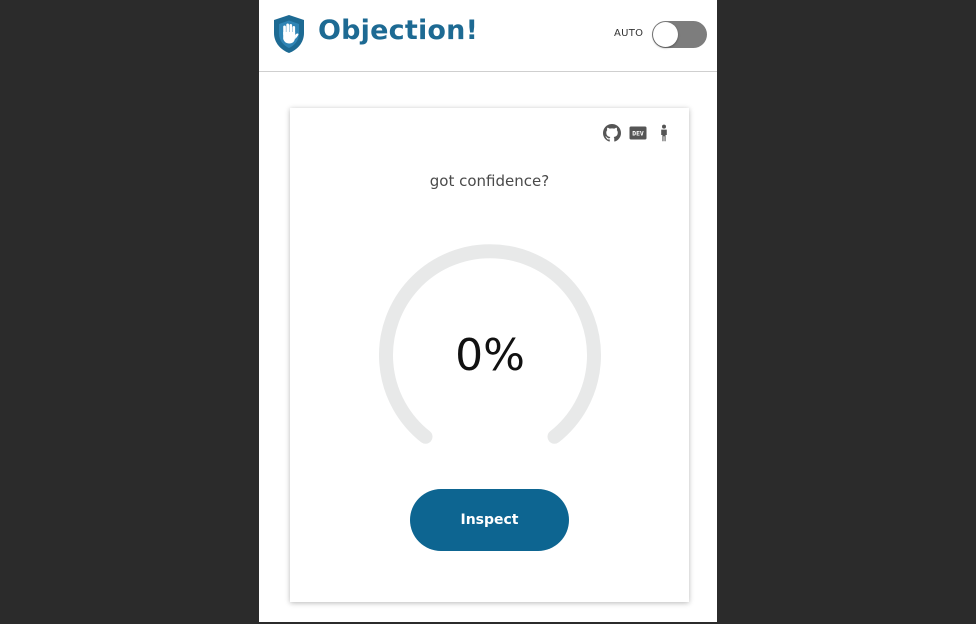 This screenshot has height=624, width=976. I want to click on app-title: Objection!, so click(398, 30).